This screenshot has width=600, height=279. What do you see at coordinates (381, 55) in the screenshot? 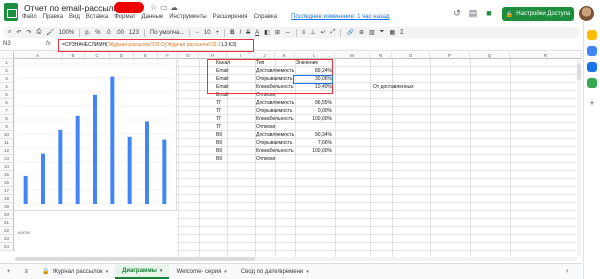
I see `column-header: N` at bounding box center [381, 55].